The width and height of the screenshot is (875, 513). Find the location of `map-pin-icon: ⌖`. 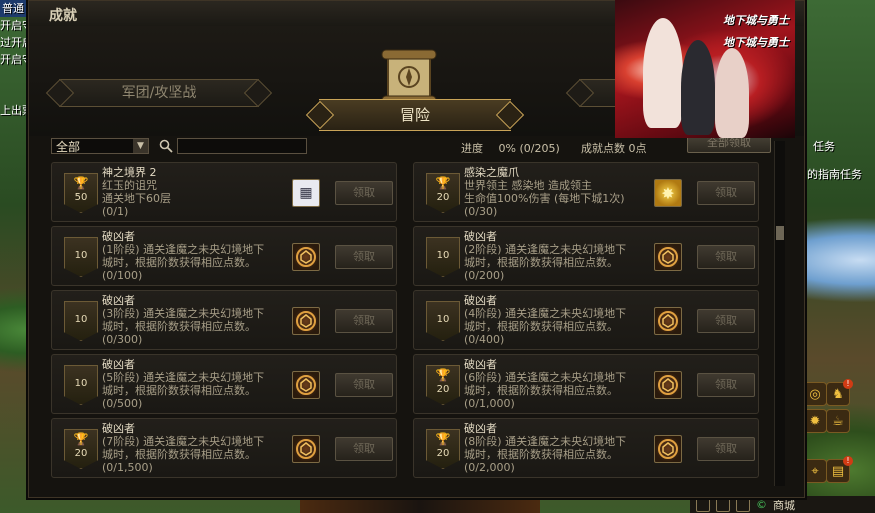

map-pin-icon: ⌖ is located at coordinates (815, 471).